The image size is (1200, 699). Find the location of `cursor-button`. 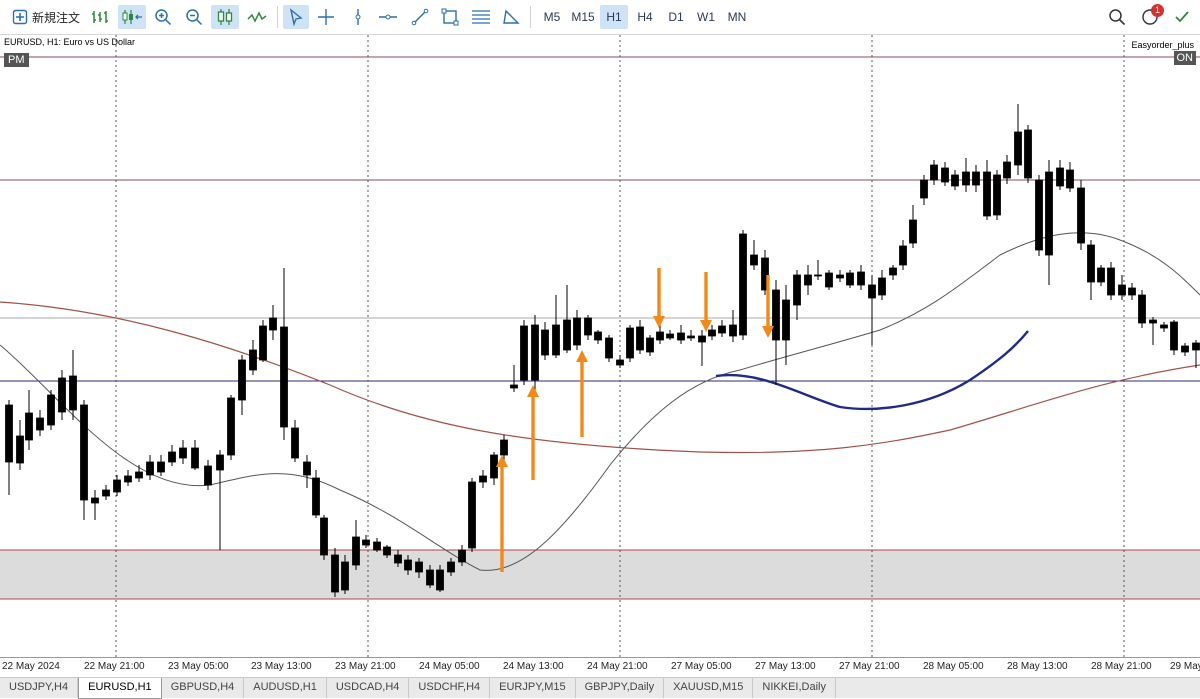

cursor-button is located at coordinates (296, 17).